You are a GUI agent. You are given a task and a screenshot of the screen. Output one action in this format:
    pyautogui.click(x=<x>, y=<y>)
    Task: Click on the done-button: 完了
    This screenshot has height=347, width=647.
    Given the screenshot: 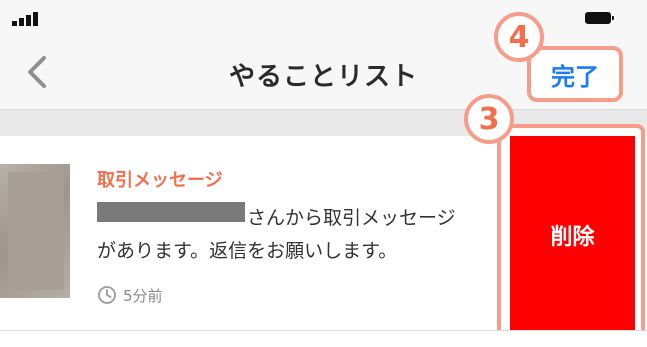 What is the action you would take?
    pyautogui.click(x=575, y=74)
    